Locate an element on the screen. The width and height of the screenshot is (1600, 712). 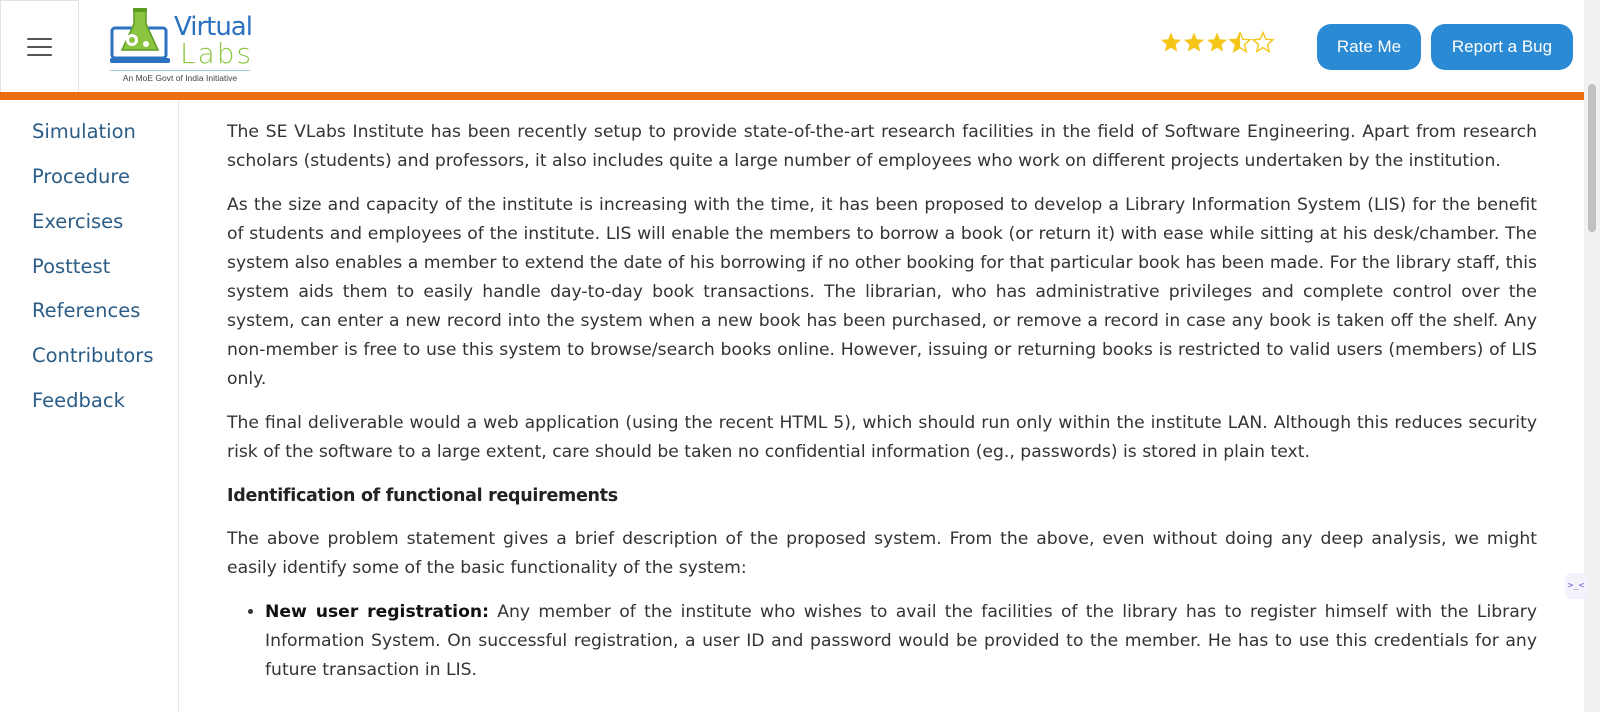
sidebar-item-contributors: Contributors is located at coordinates (92, 355).